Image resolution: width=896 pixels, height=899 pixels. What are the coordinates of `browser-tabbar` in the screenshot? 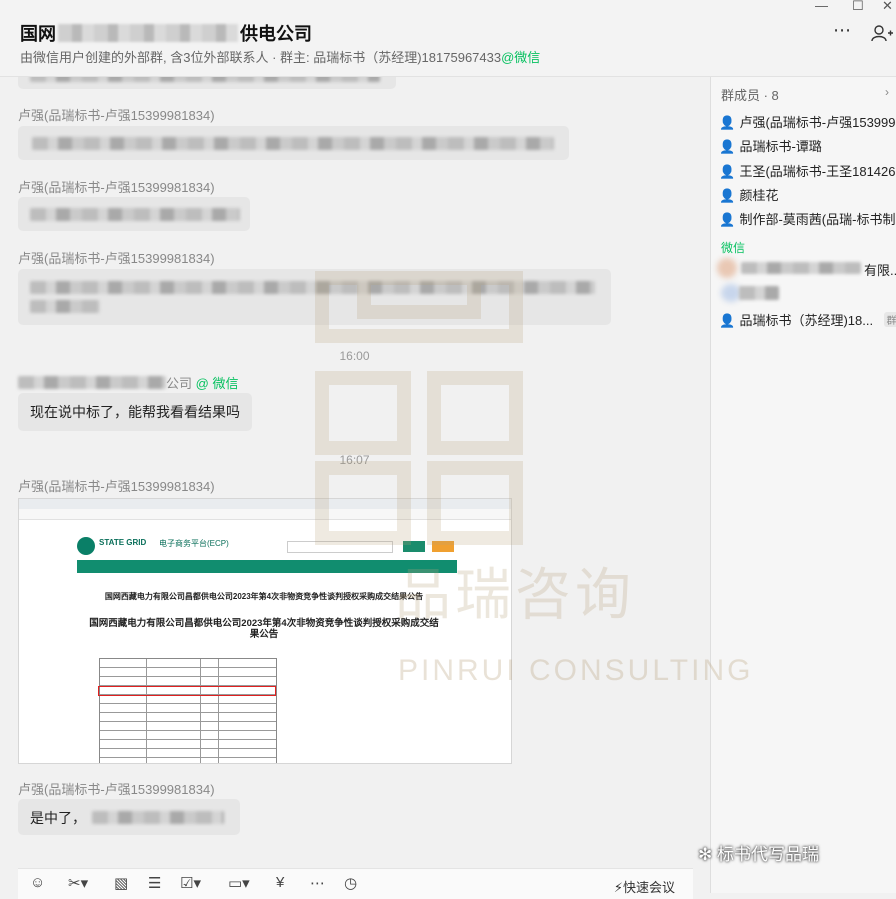 It's located at (265, 504).